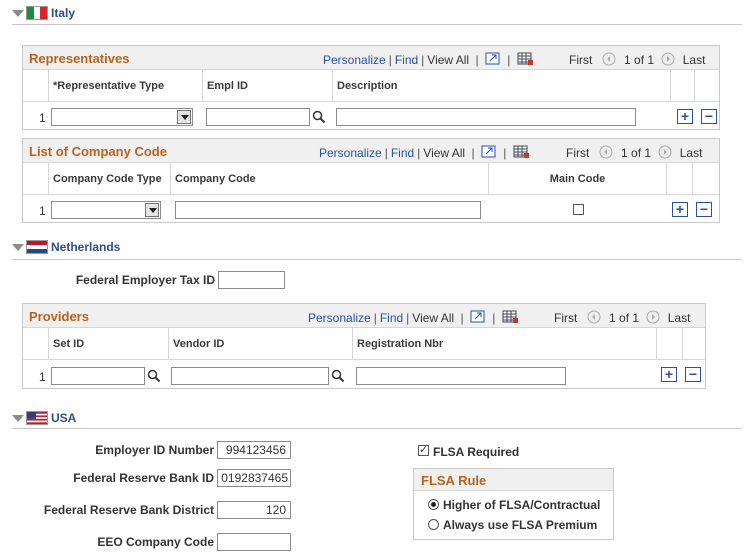 The height and width of the screenshot is (554, 756). I want to click on employer-id-input: 994123456, so click(254, 450).